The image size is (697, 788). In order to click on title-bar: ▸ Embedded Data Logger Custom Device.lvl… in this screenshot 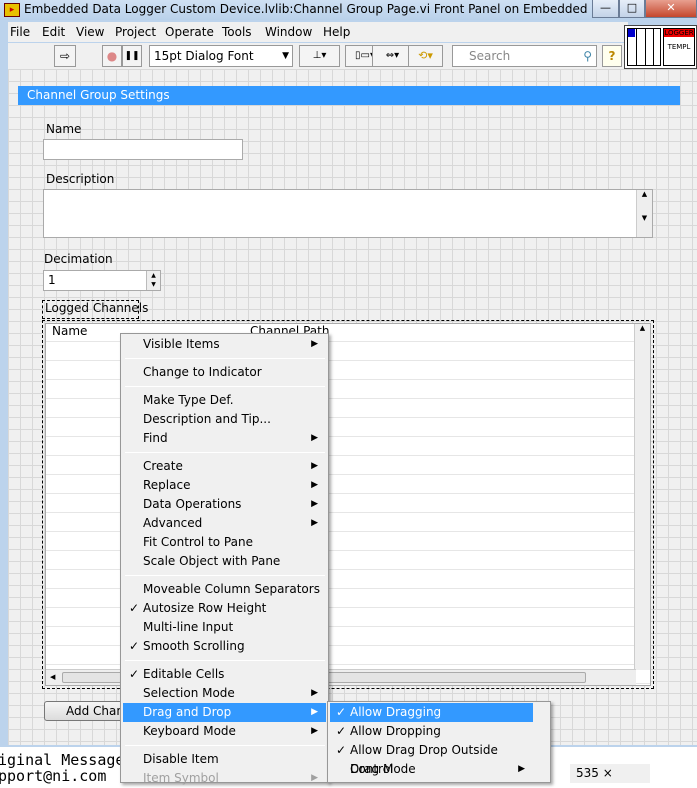, I will do `click(348, 10)`.